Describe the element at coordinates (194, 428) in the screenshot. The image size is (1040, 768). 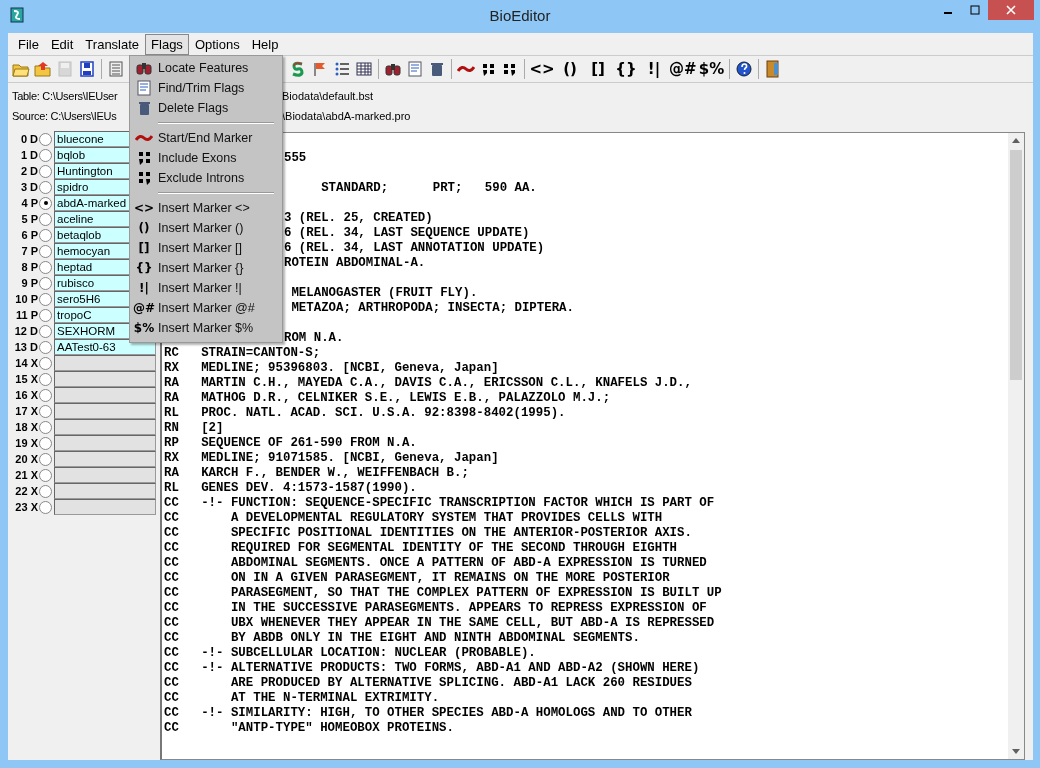
I see `text-line: RN [2]` at that location.